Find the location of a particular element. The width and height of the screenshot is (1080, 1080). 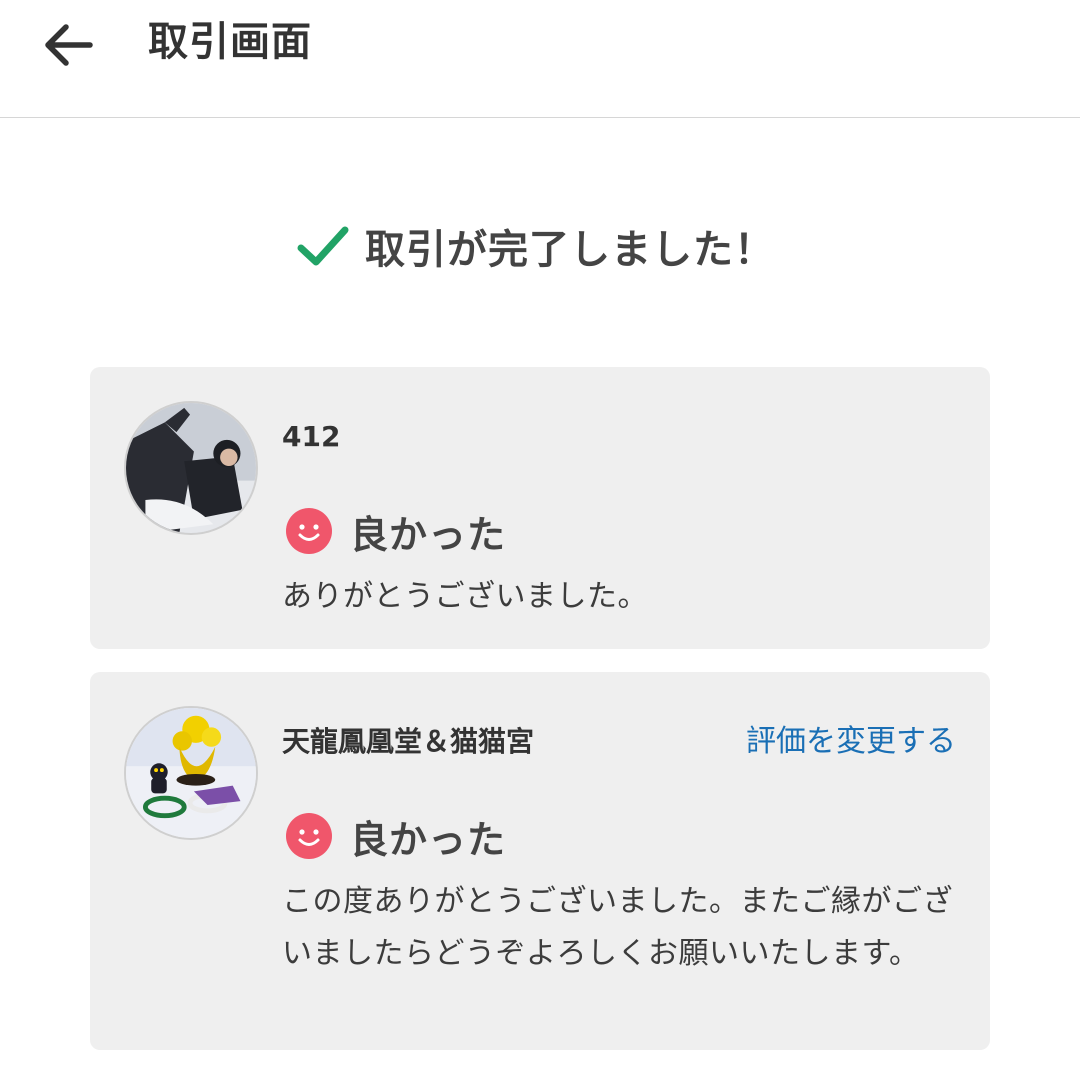

complete-message: 取引が完了しました！ is located at coordinates (570, 250).